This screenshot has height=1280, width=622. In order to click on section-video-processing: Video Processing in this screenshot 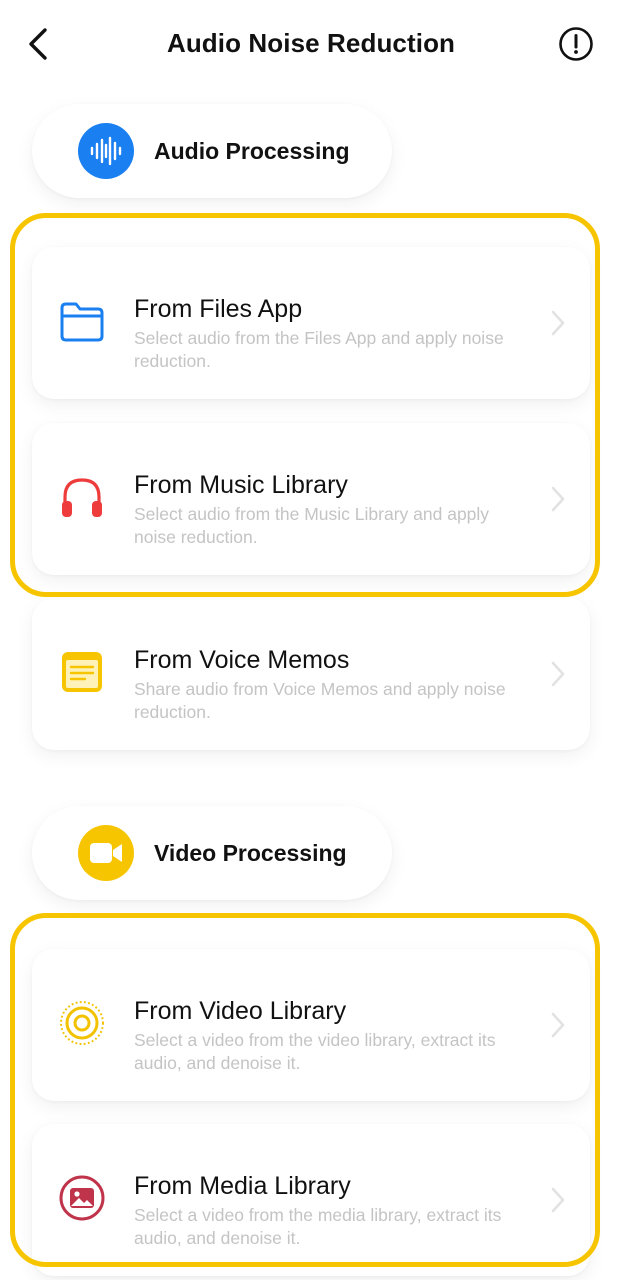, I will do `click(212, 853)`.